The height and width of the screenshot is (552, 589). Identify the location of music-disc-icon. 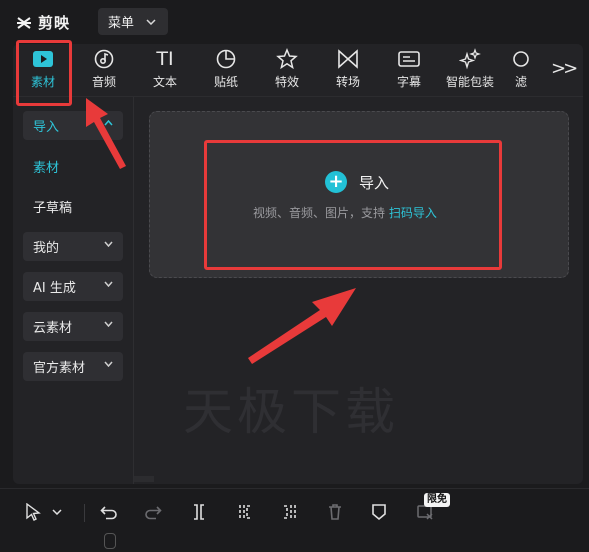
(104, 59).